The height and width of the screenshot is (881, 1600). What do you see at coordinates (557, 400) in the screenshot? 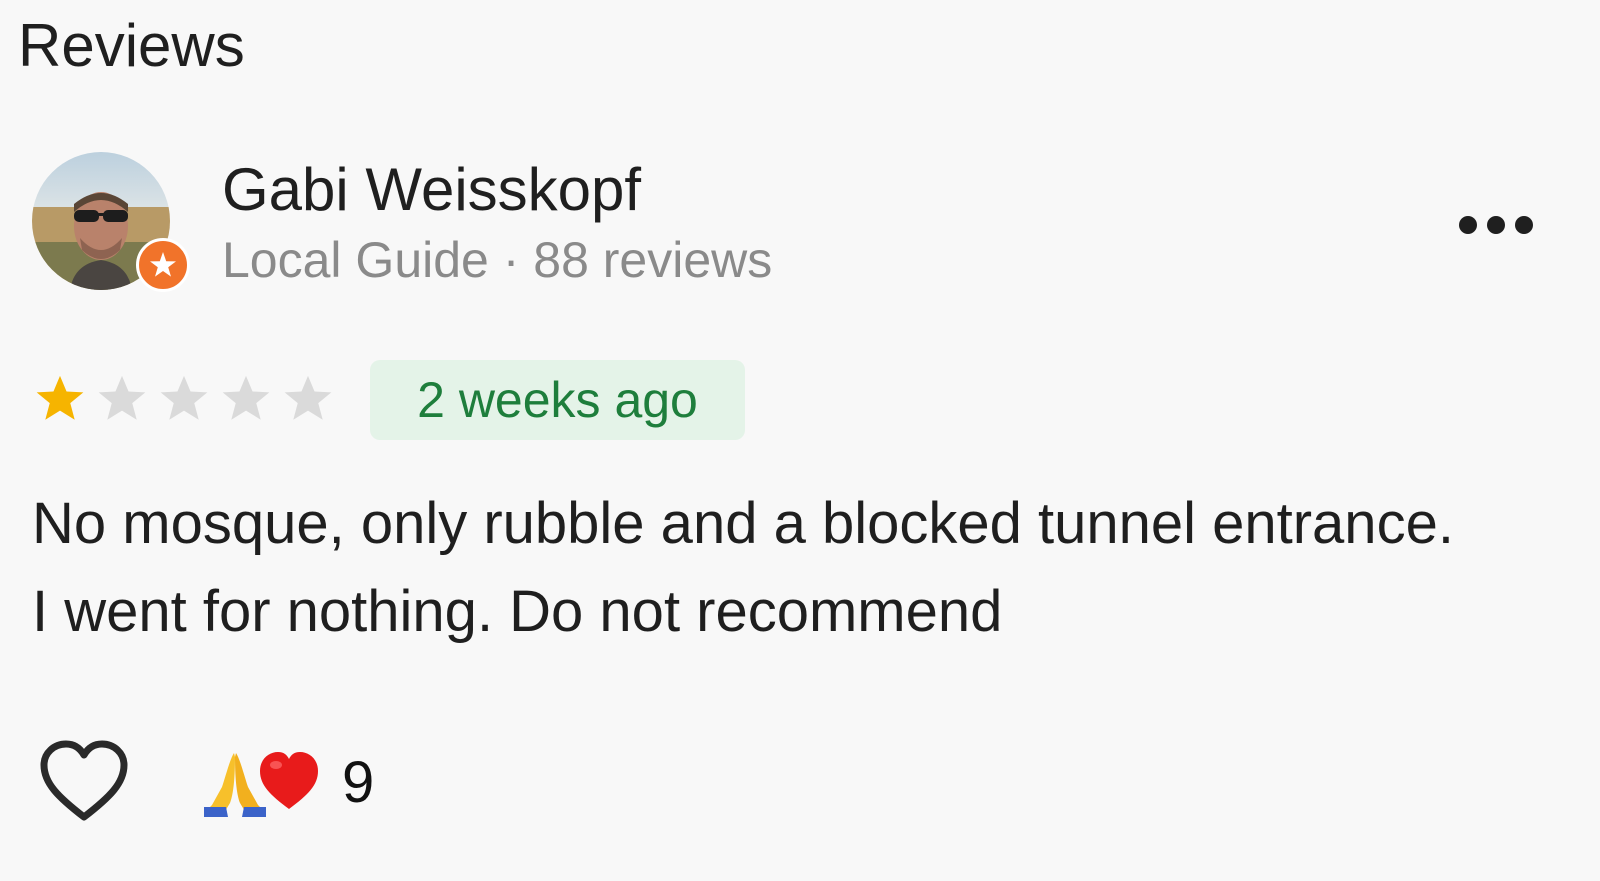
I see `review-time-badge: 2 weeks ago` at bounding box center [557, 400].